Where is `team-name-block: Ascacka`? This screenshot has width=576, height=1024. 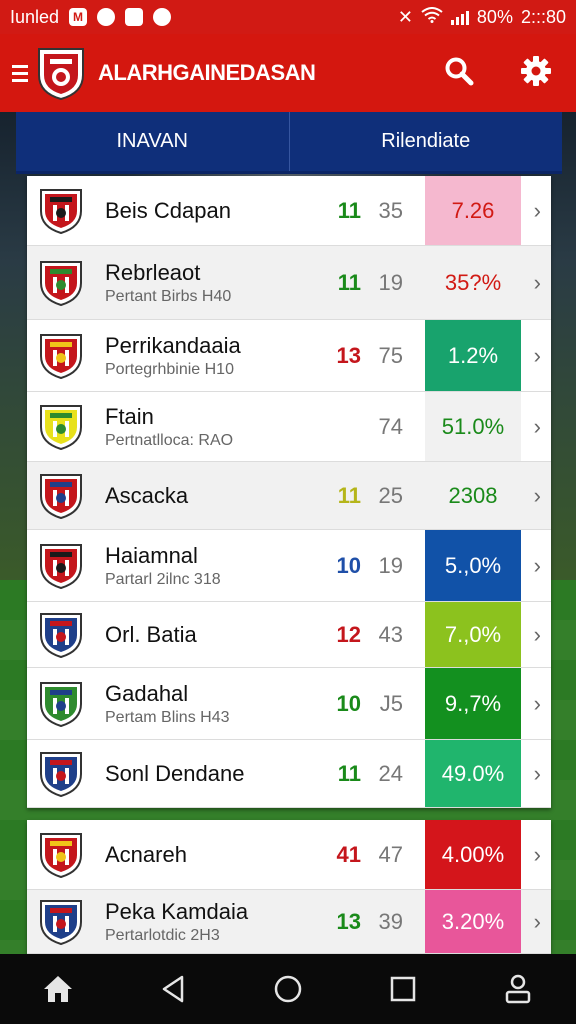 team-name-block: Ascacka is located at coordinates (210, 496).